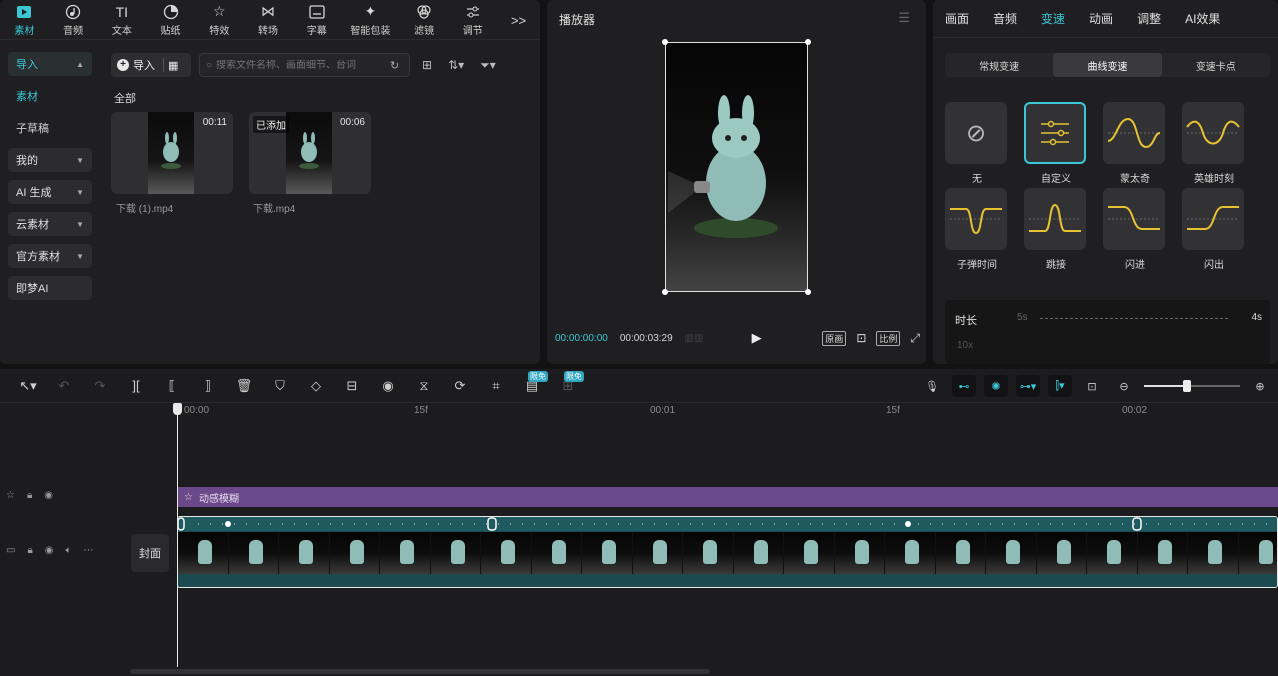 The height and width of the screenshot is (676, 1278). Describe the element at coordinates (915, 338) in the screenshot. I see `fullscreen-icon: ⤢` at that location.